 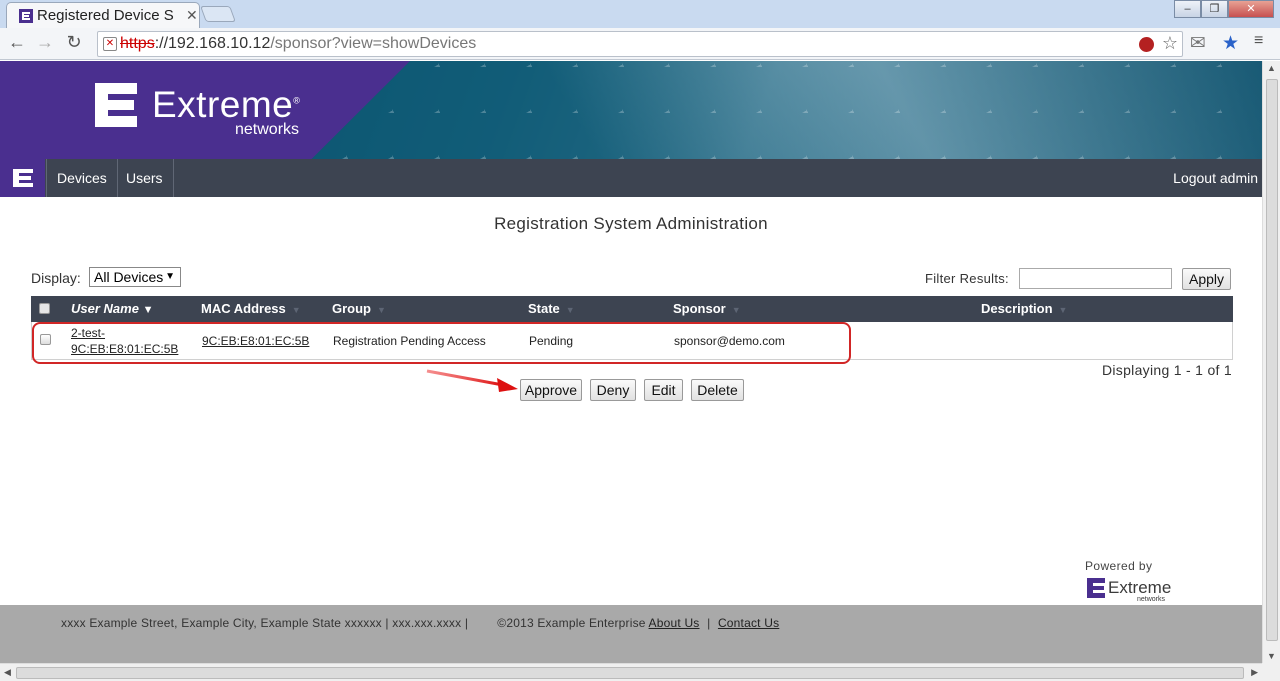 What do you see at coordinates (1198, 43) in the screenshot?
I see `gmail-icon: ✉` at bounding box center [1198, 43].